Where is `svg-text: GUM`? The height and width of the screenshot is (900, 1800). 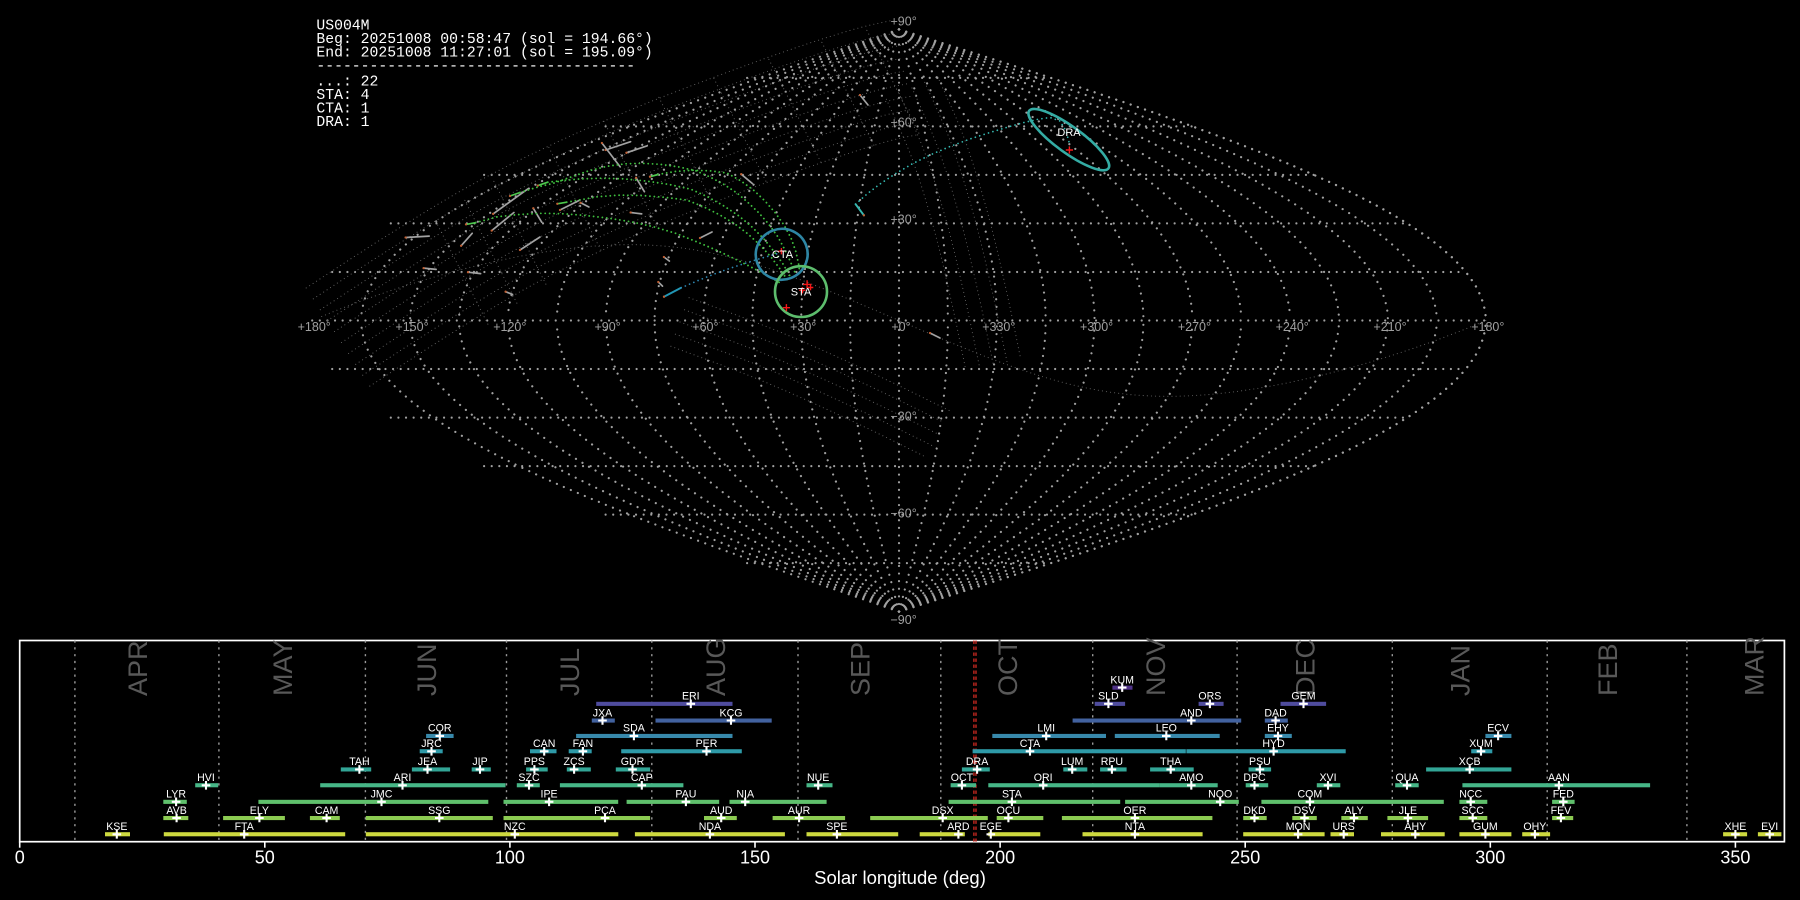
svg-text: GUM is located at coordinates (1485, 827).